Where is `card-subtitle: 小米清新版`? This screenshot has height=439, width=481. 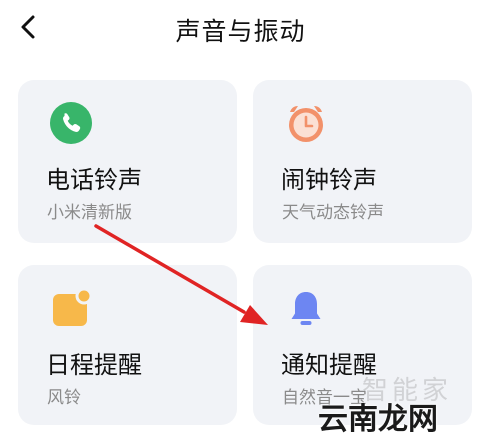
card-subtitle: 小米清新版 is located at coordinates (89, 213).